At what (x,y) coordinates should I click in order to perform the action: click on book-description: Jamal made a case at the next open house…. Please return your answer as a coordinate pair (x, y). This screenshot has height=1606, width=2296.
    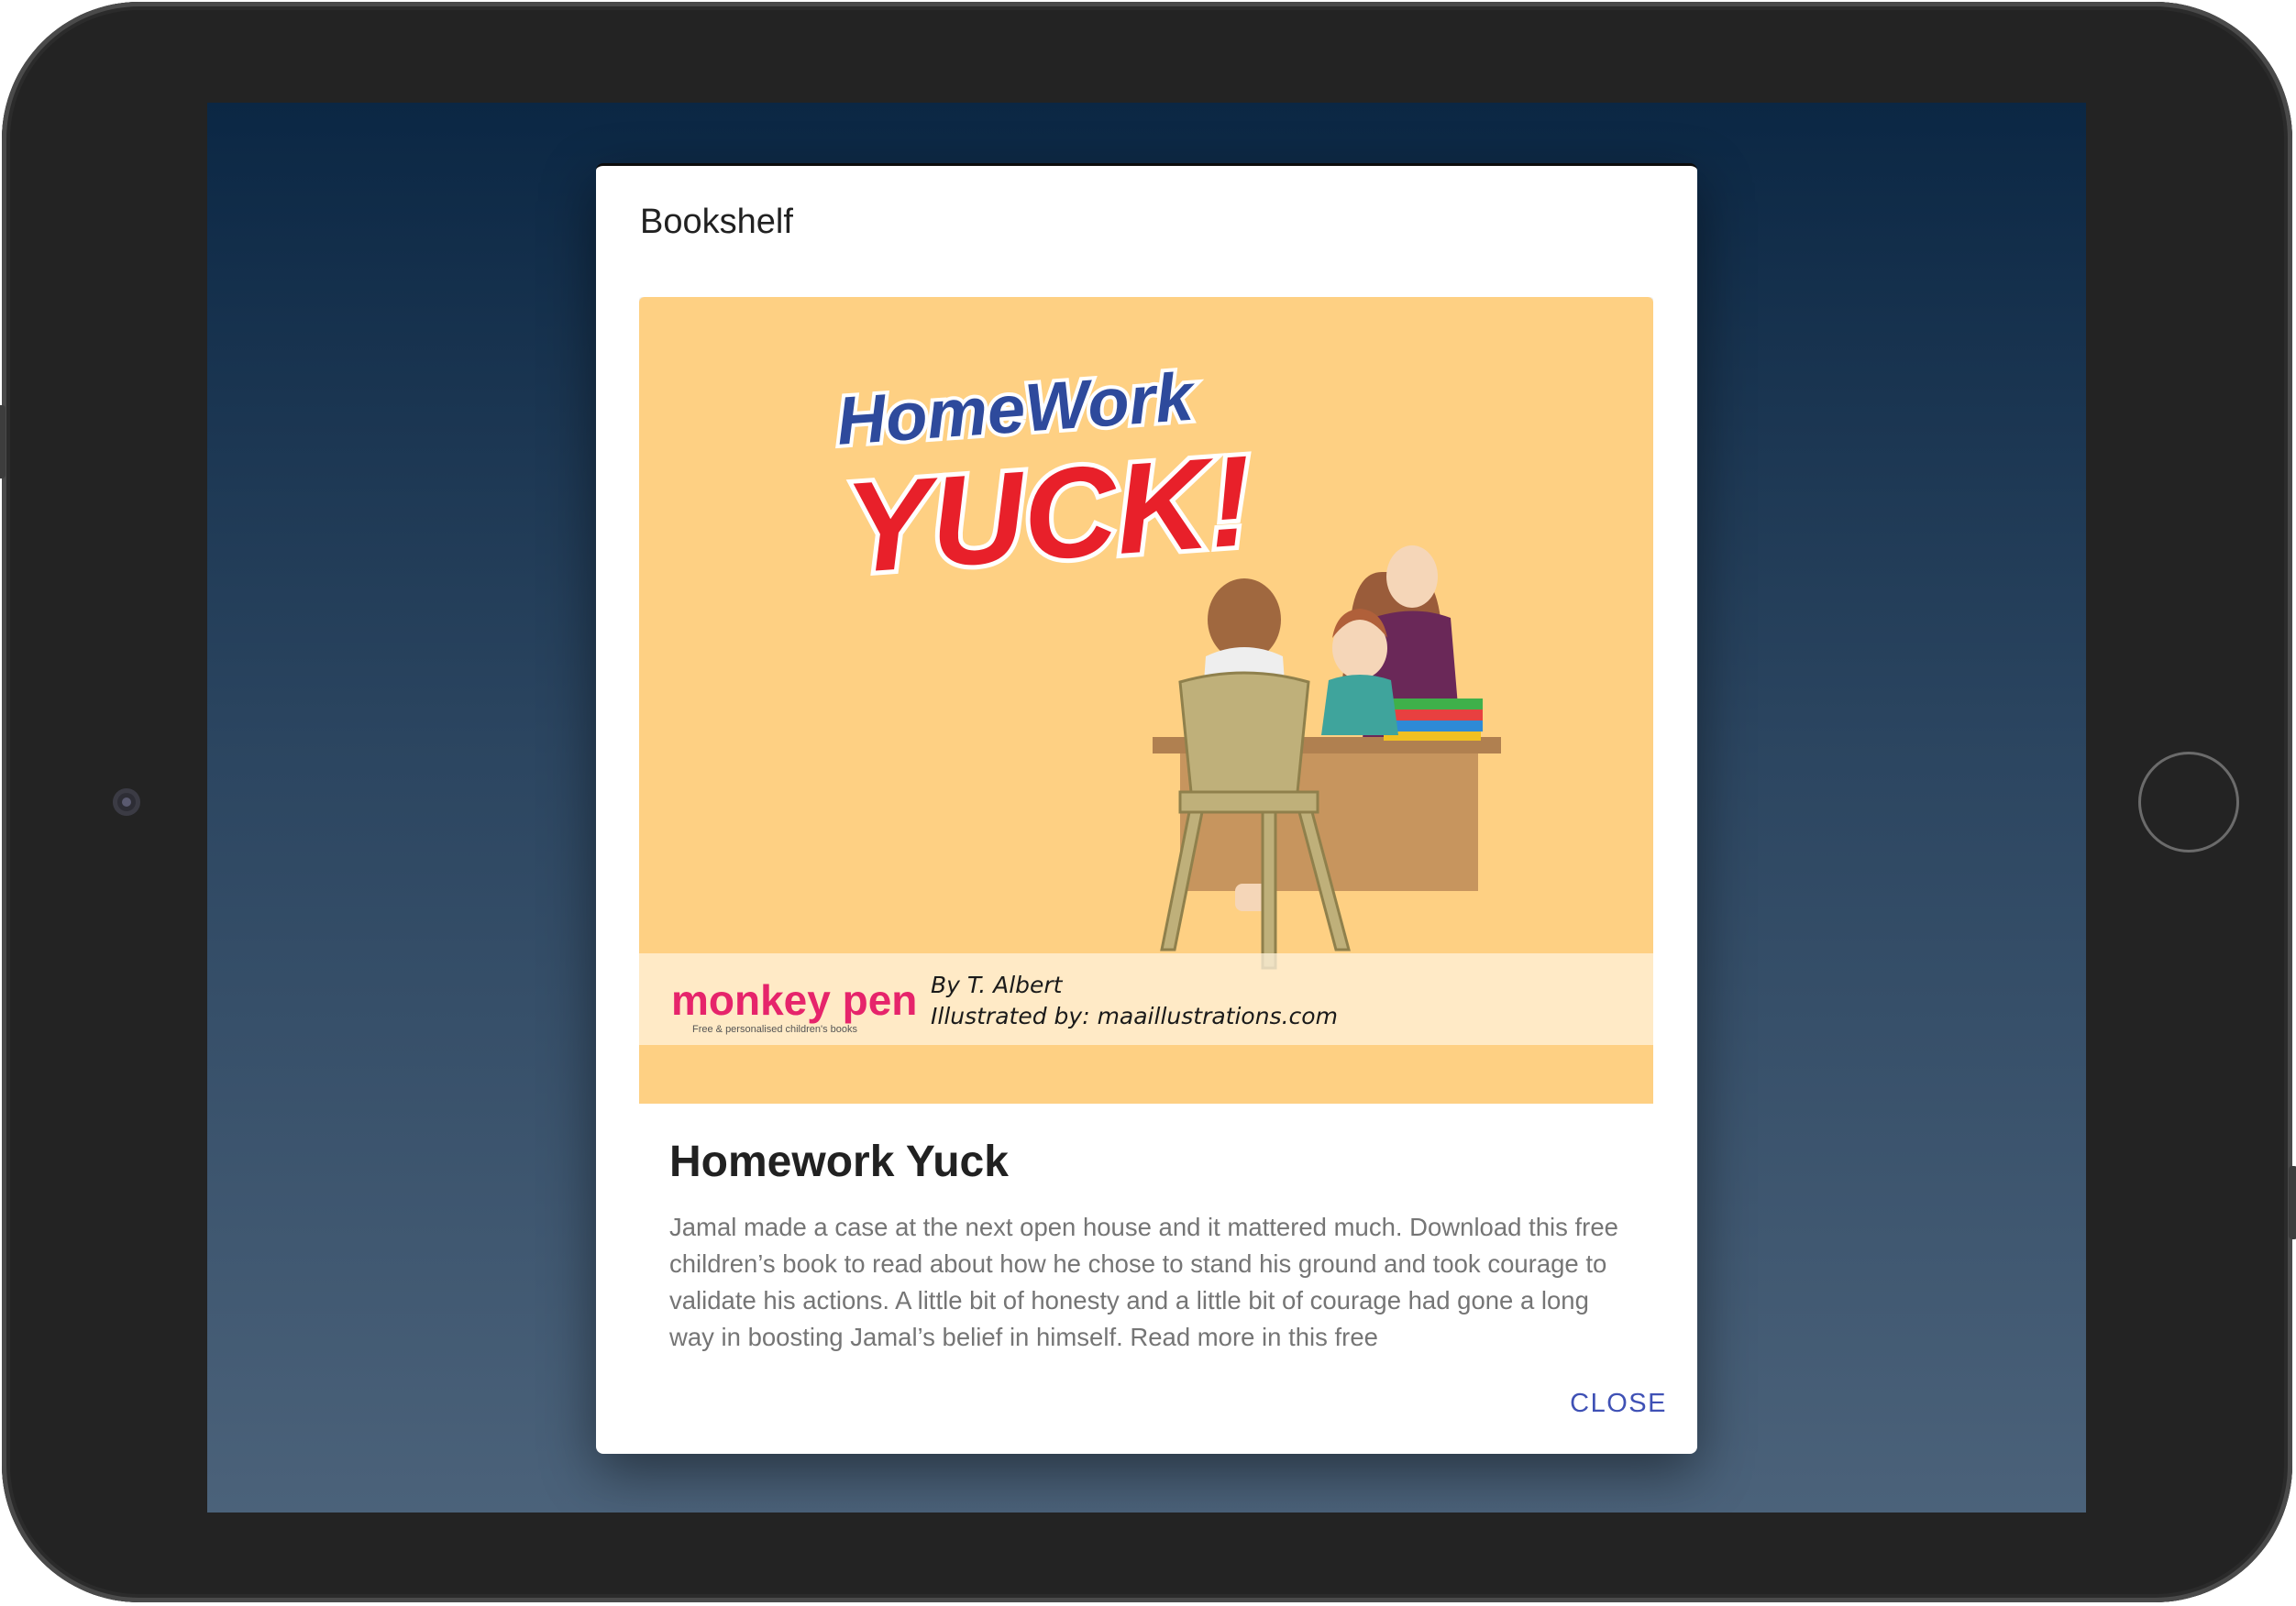
    Looking at the image, I should click on (1143, 1282).